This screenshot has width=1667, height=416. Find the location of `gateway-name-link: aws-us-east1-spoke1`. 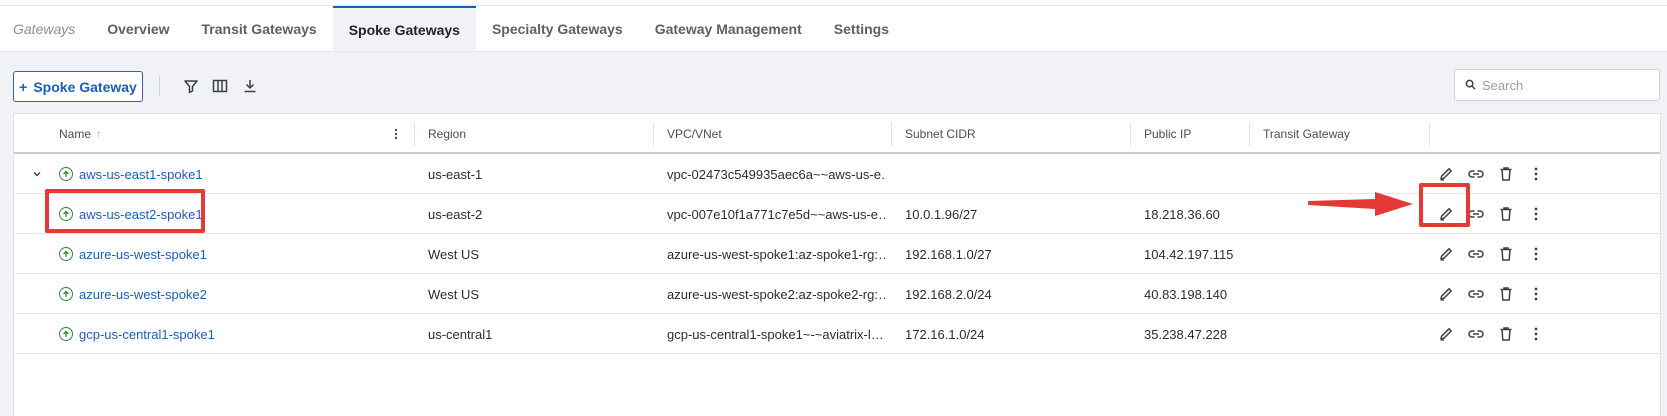

gateway-name-link: aws-us-east1-spoke1 is located at coordinates (141, 174).